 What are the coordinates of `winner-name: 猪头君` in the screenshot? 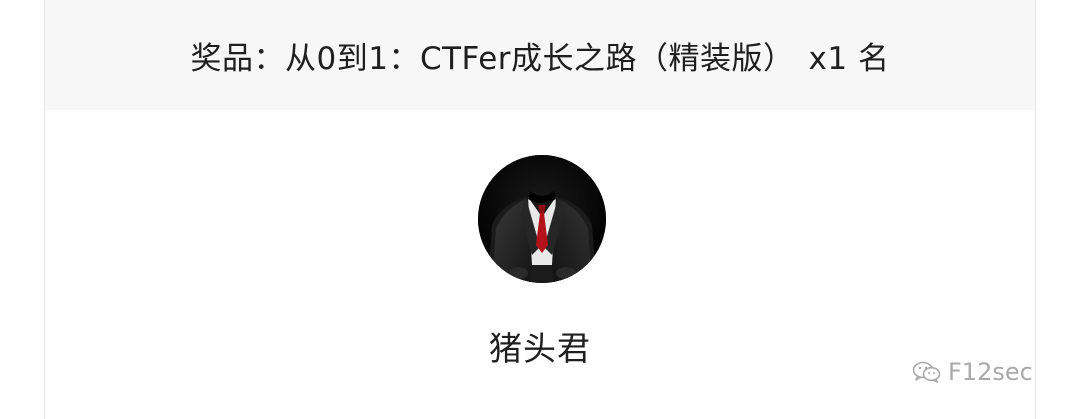 It's located at (540, 348).